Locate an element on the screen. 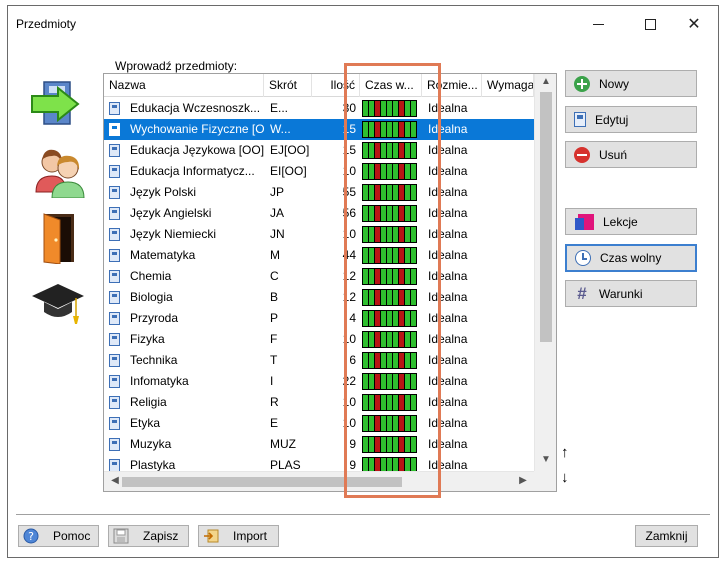 The width and height of the screenshot is (725, 565). vertical-scroll-thumb is located at coordinates (546, 217).